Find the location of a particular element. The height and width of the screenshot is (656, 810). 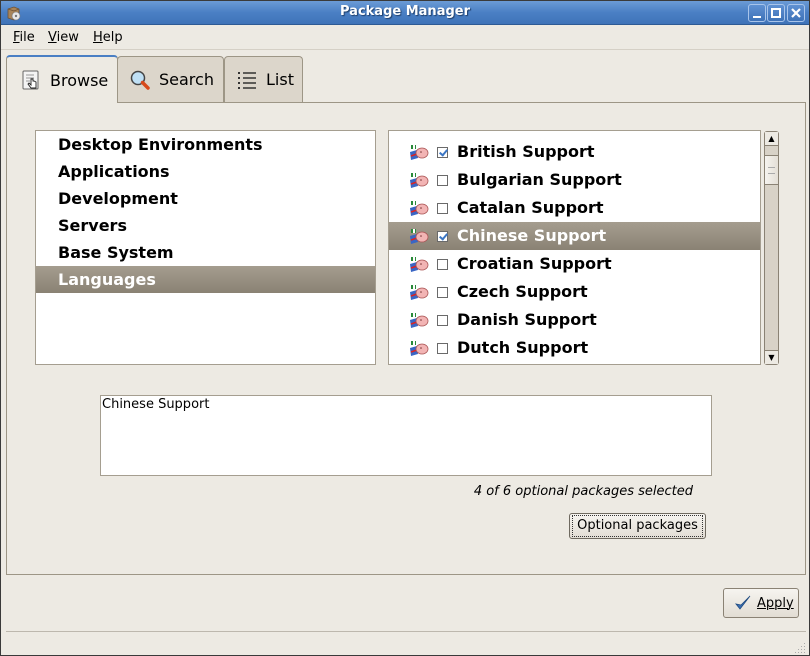

titlebar: Package Manager is located at coordinates (405, 13).